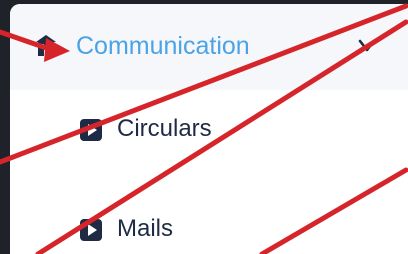 This screenshot has height=254, width=408. I want to click on menu-item-label: Communication, so click(163, 46).